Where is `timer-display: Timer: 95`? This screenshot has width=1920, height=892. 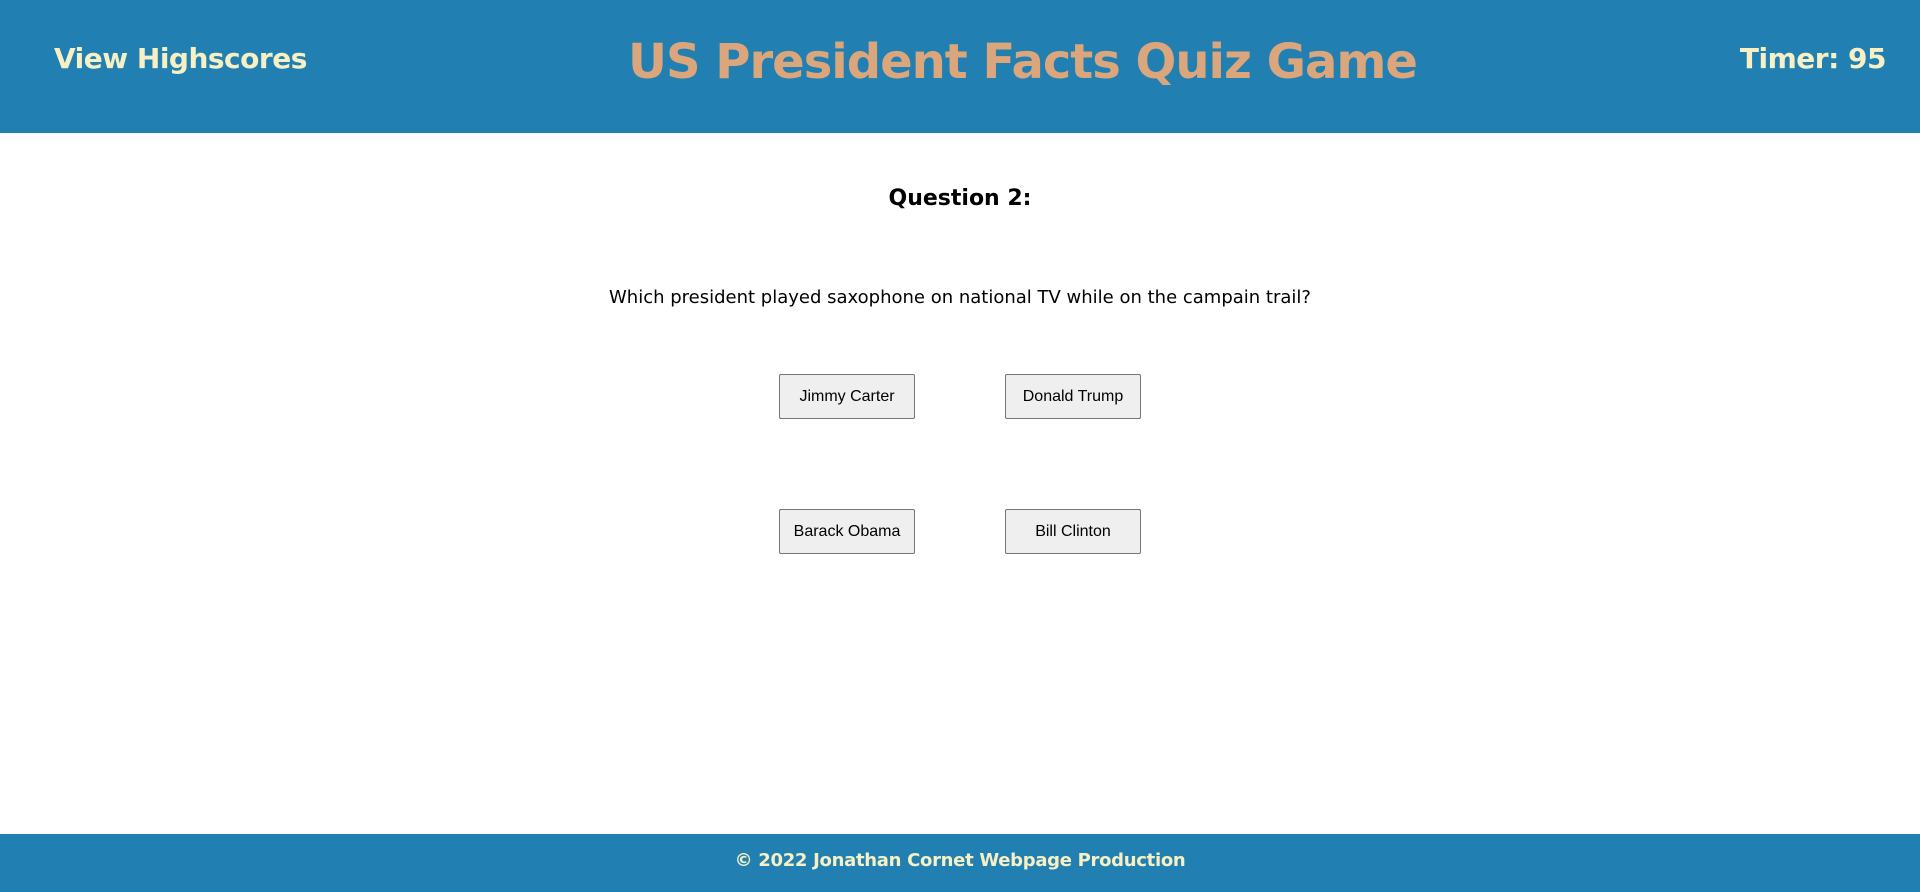
timer-display: Timer: 95 is located at coordinates (1813, 58).